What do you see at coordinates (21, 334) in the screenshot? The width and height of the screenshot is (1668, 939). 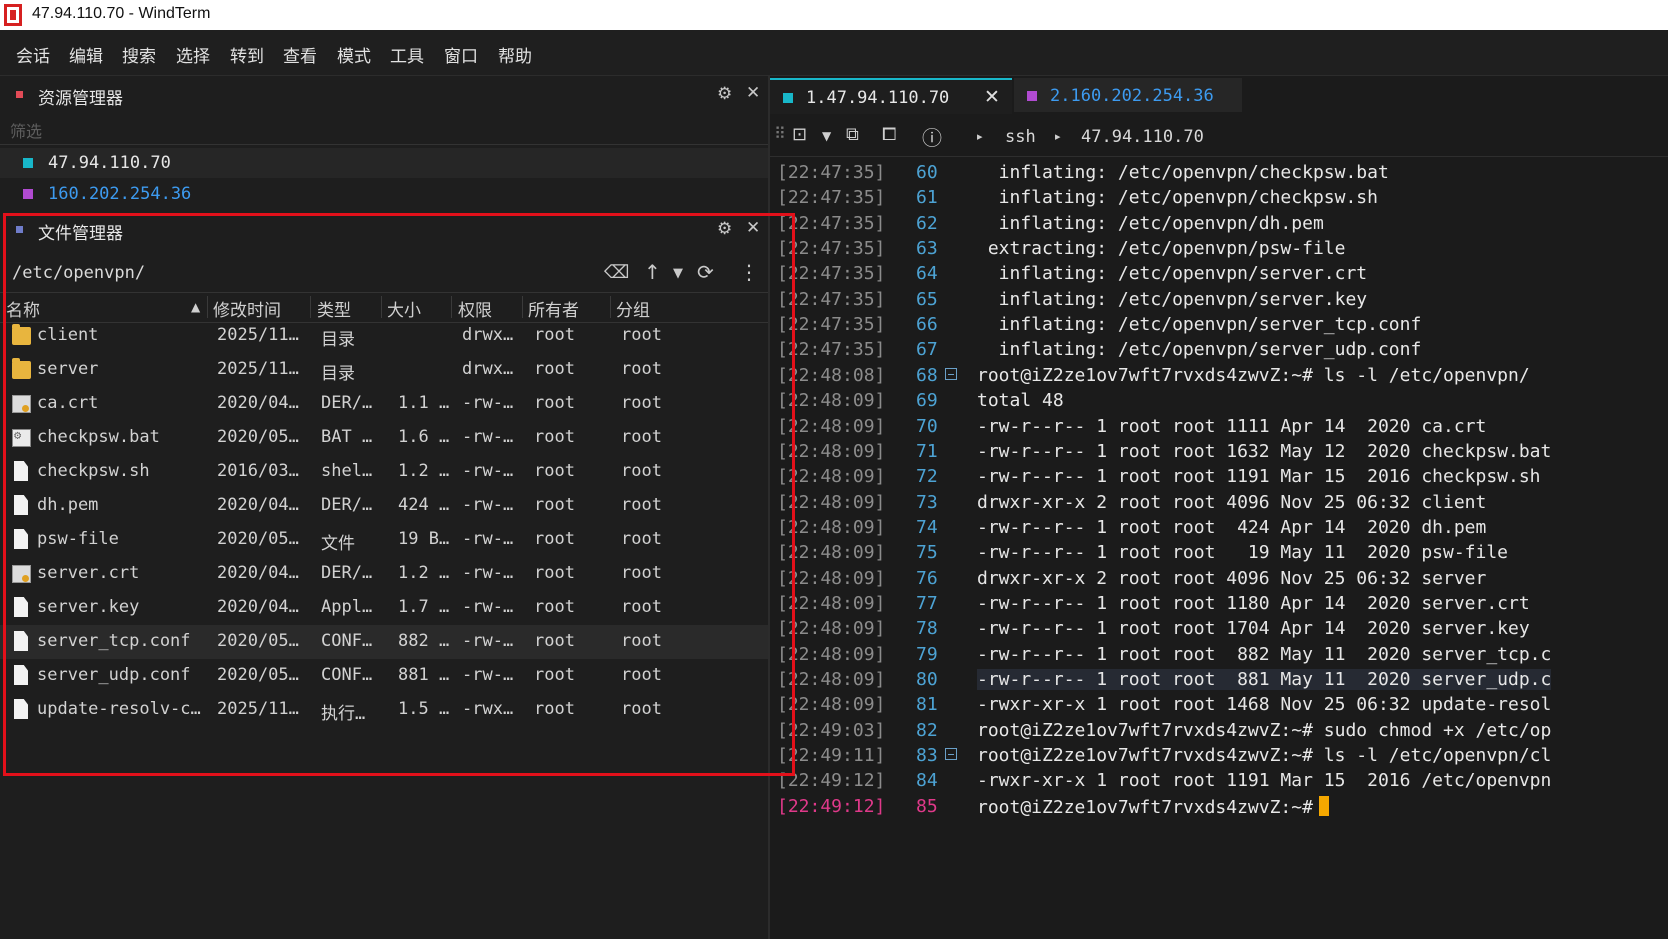 I see `folder-icon` at bounding box center [21, 334].